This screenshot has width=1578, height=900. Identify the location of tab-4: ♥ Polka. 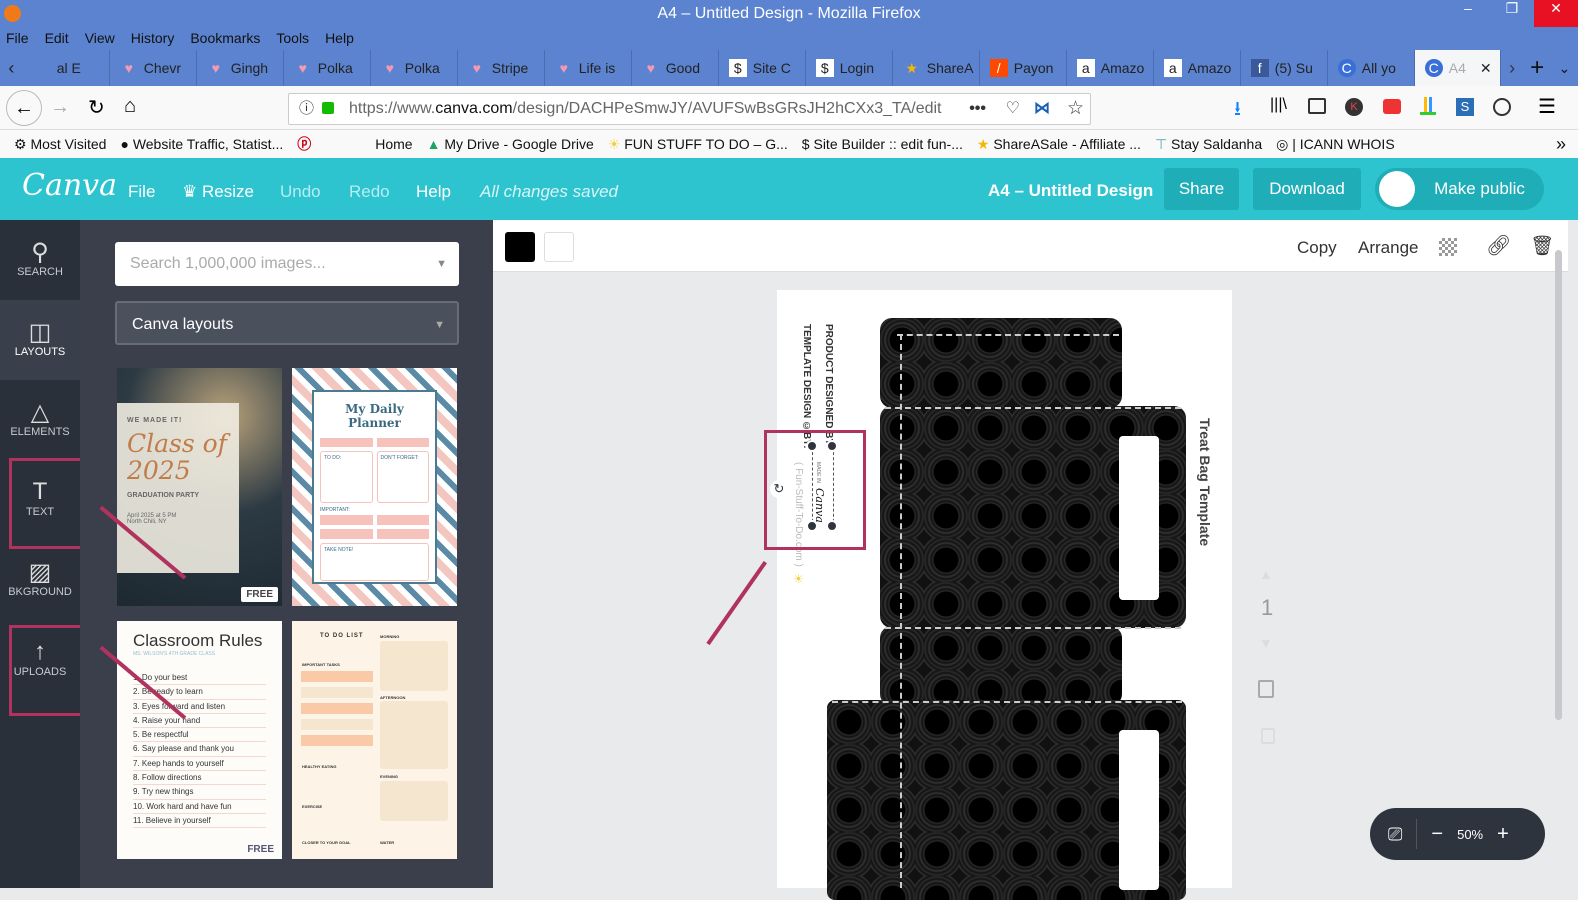
(414, 68).